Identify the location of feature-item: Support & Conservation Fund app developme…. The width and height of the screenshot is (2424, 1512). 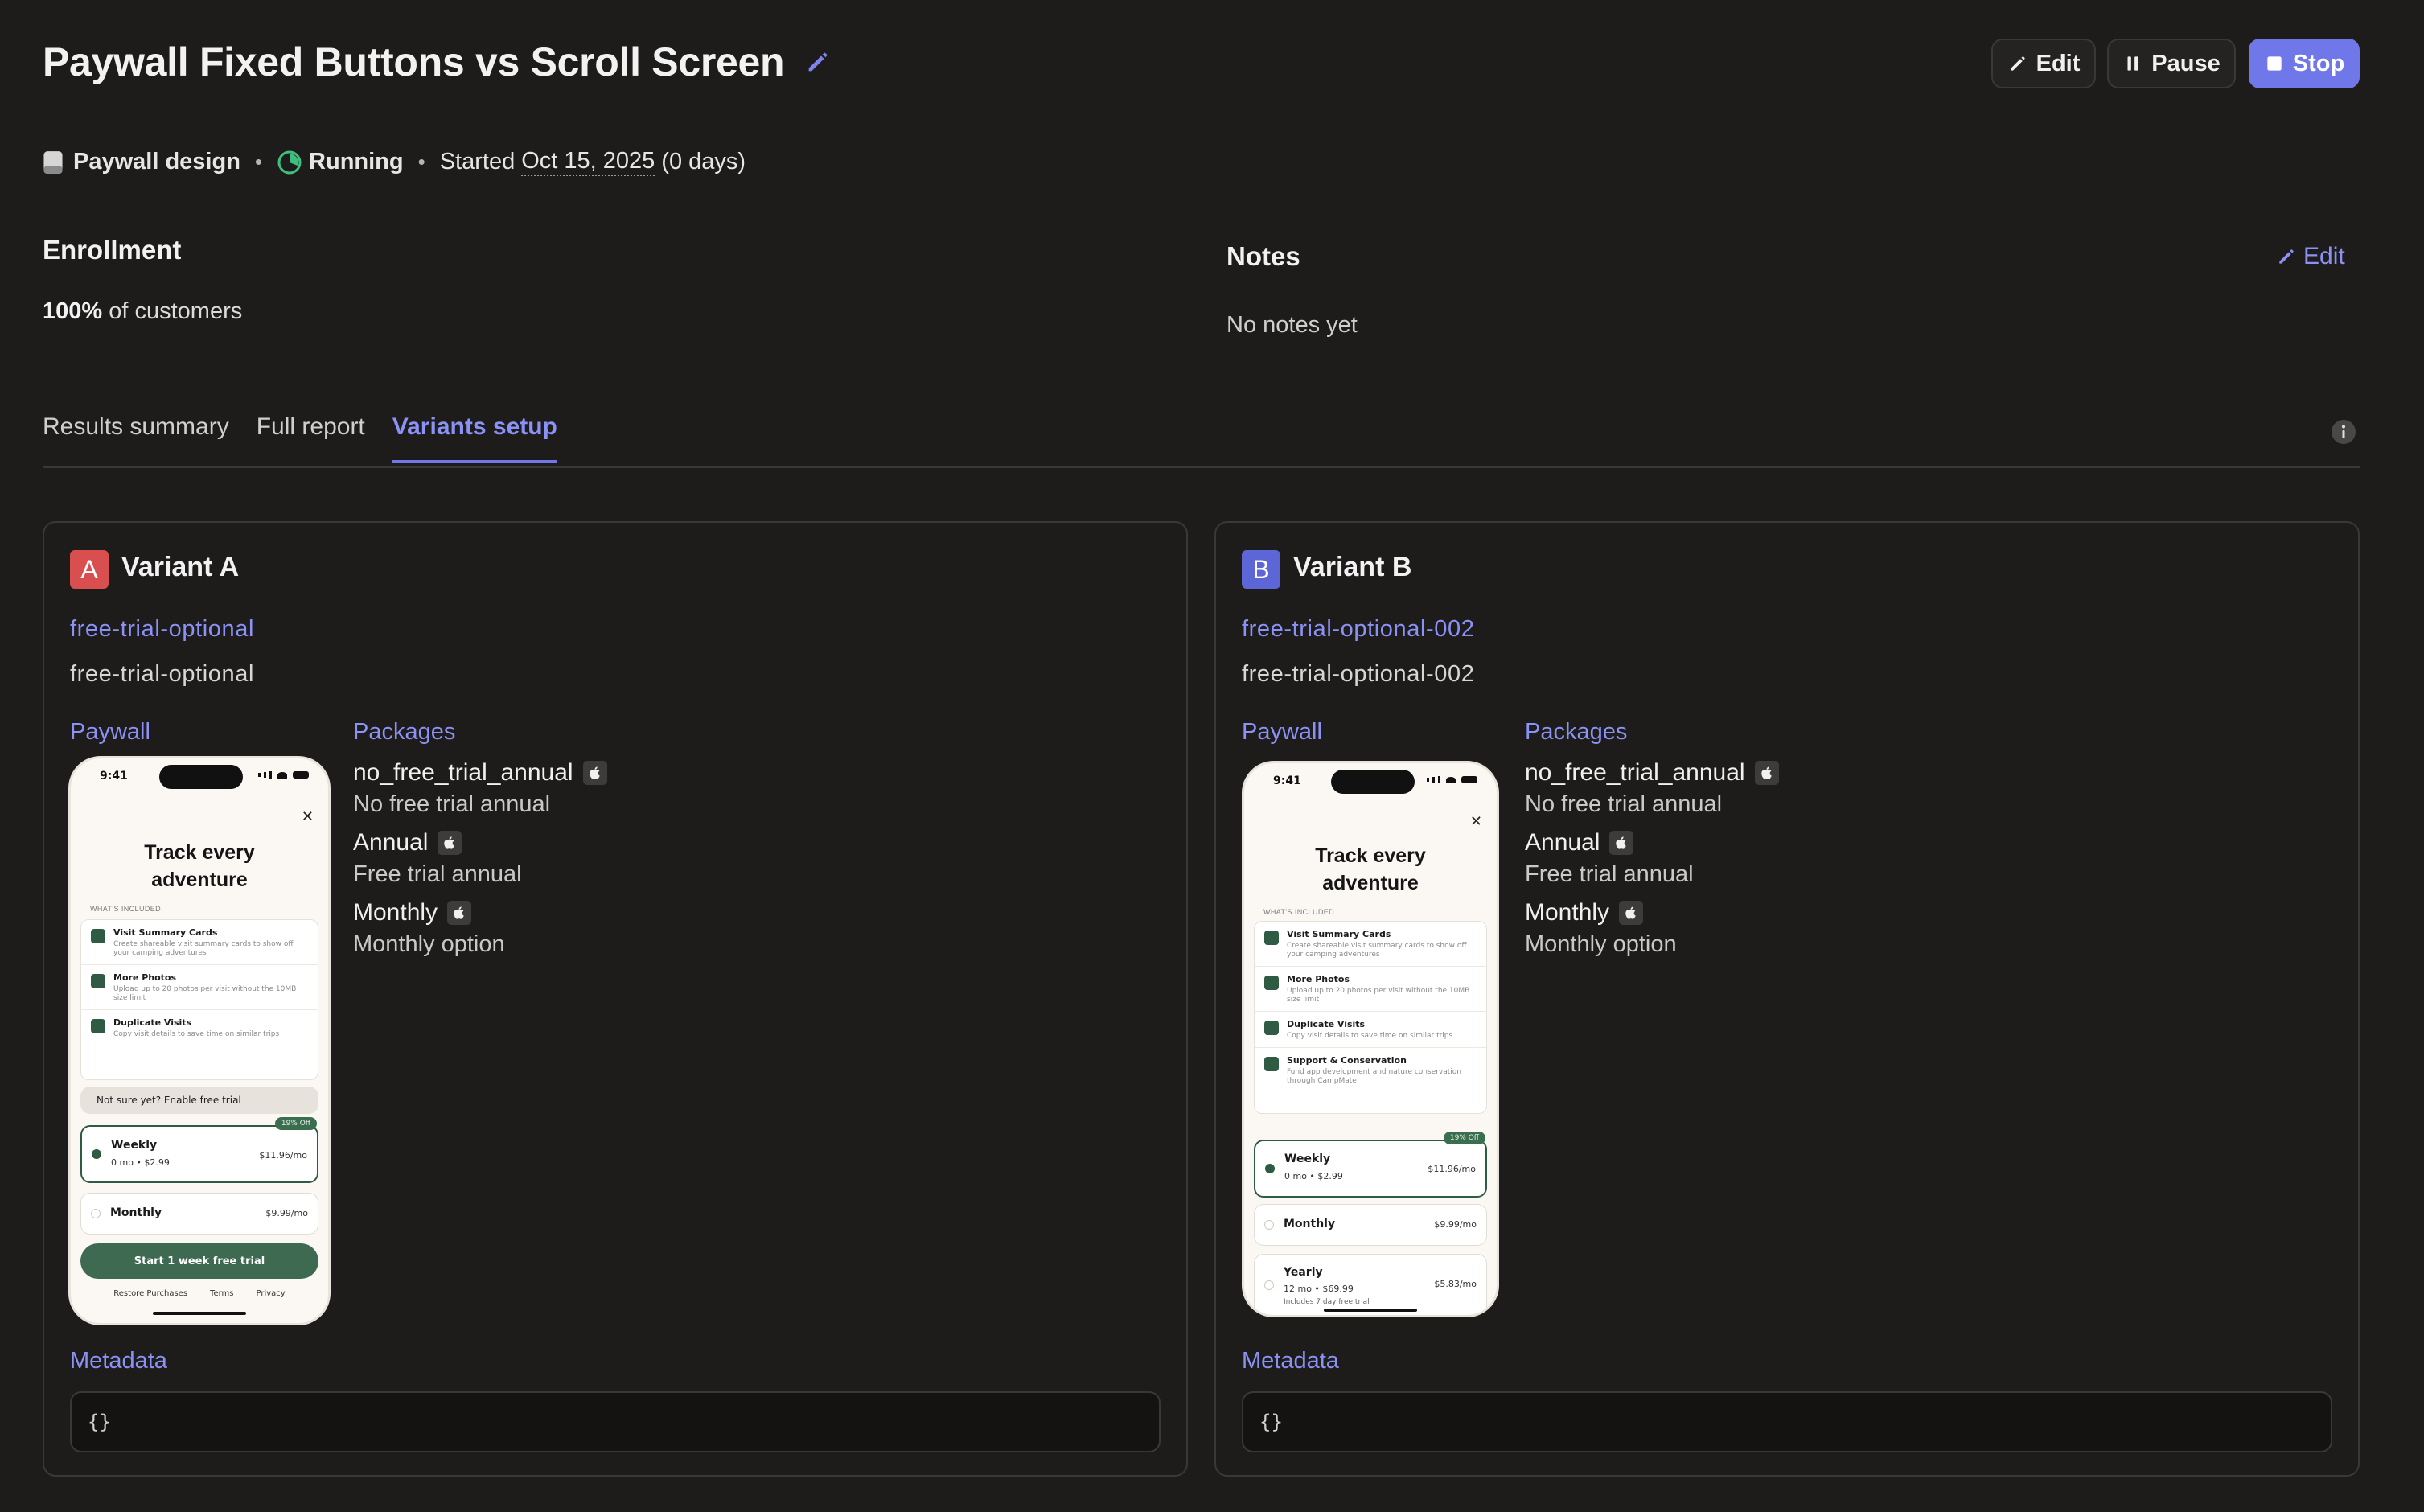
(1370, 1070).